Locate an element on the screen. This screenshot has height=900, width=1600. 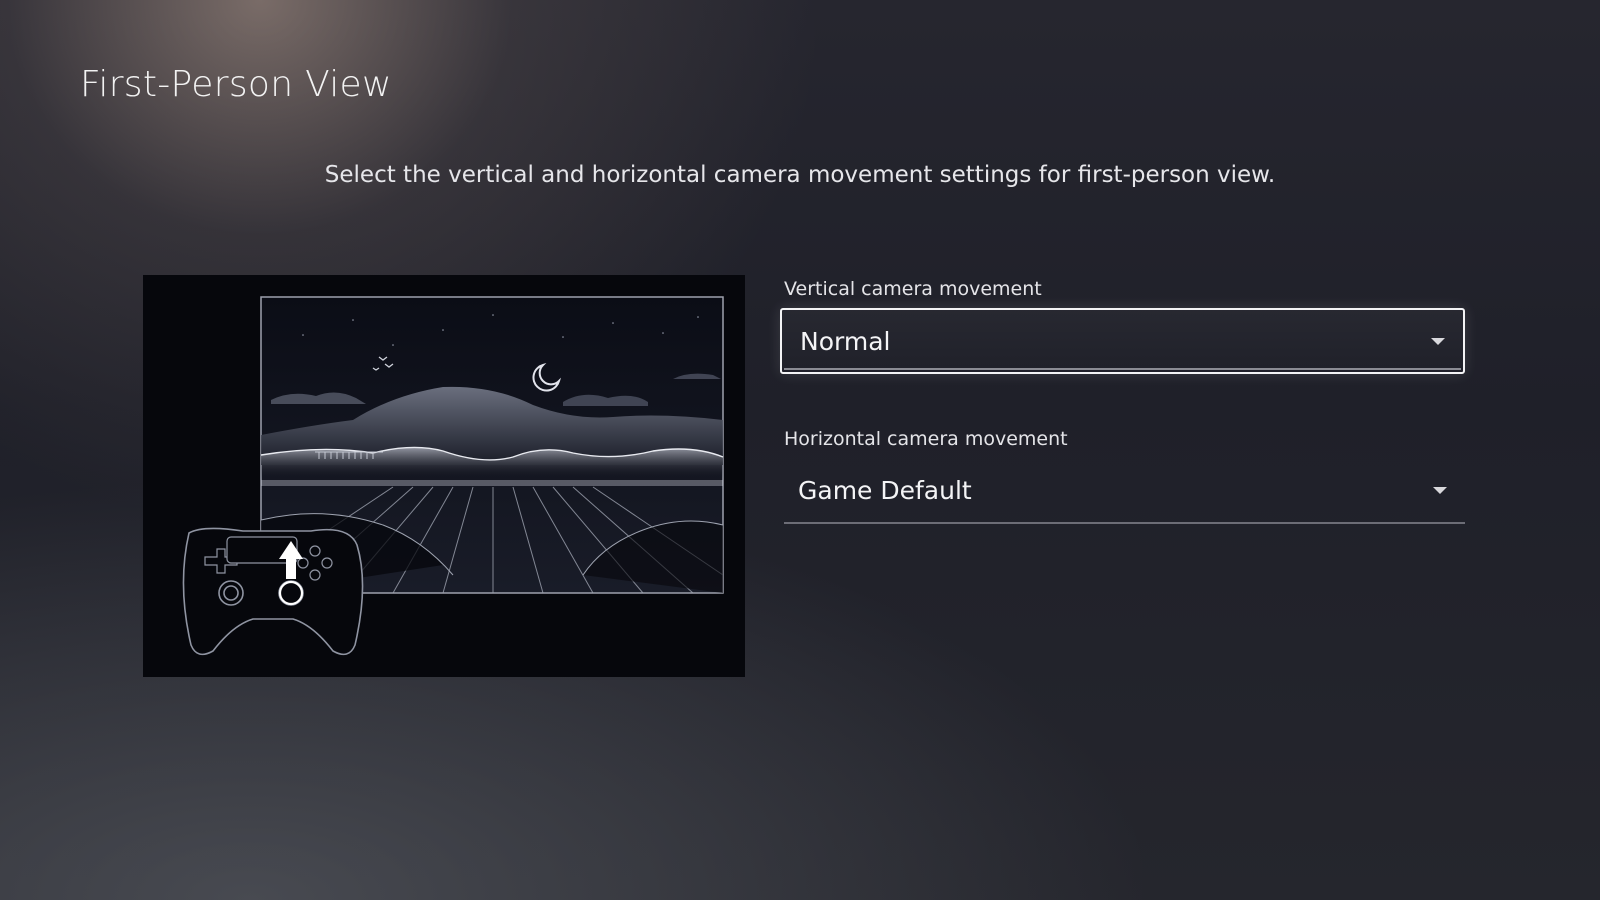
vertical-camera-dropdown: Normal is located at coordinates (1122, 341).